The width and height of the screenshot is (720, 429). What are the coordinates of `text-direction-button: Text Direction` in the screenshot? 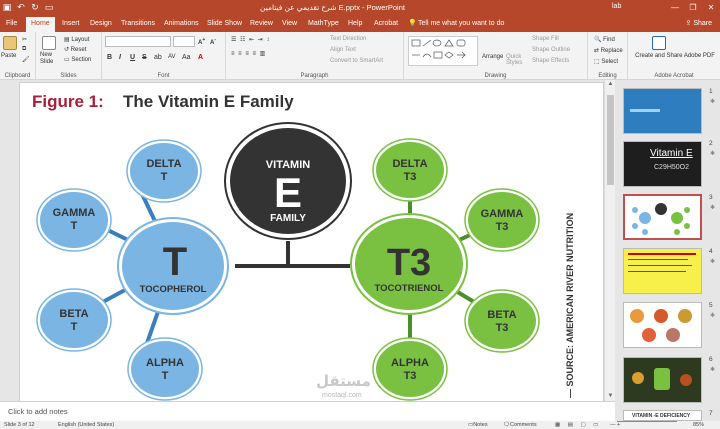 It's located at (348, 39).